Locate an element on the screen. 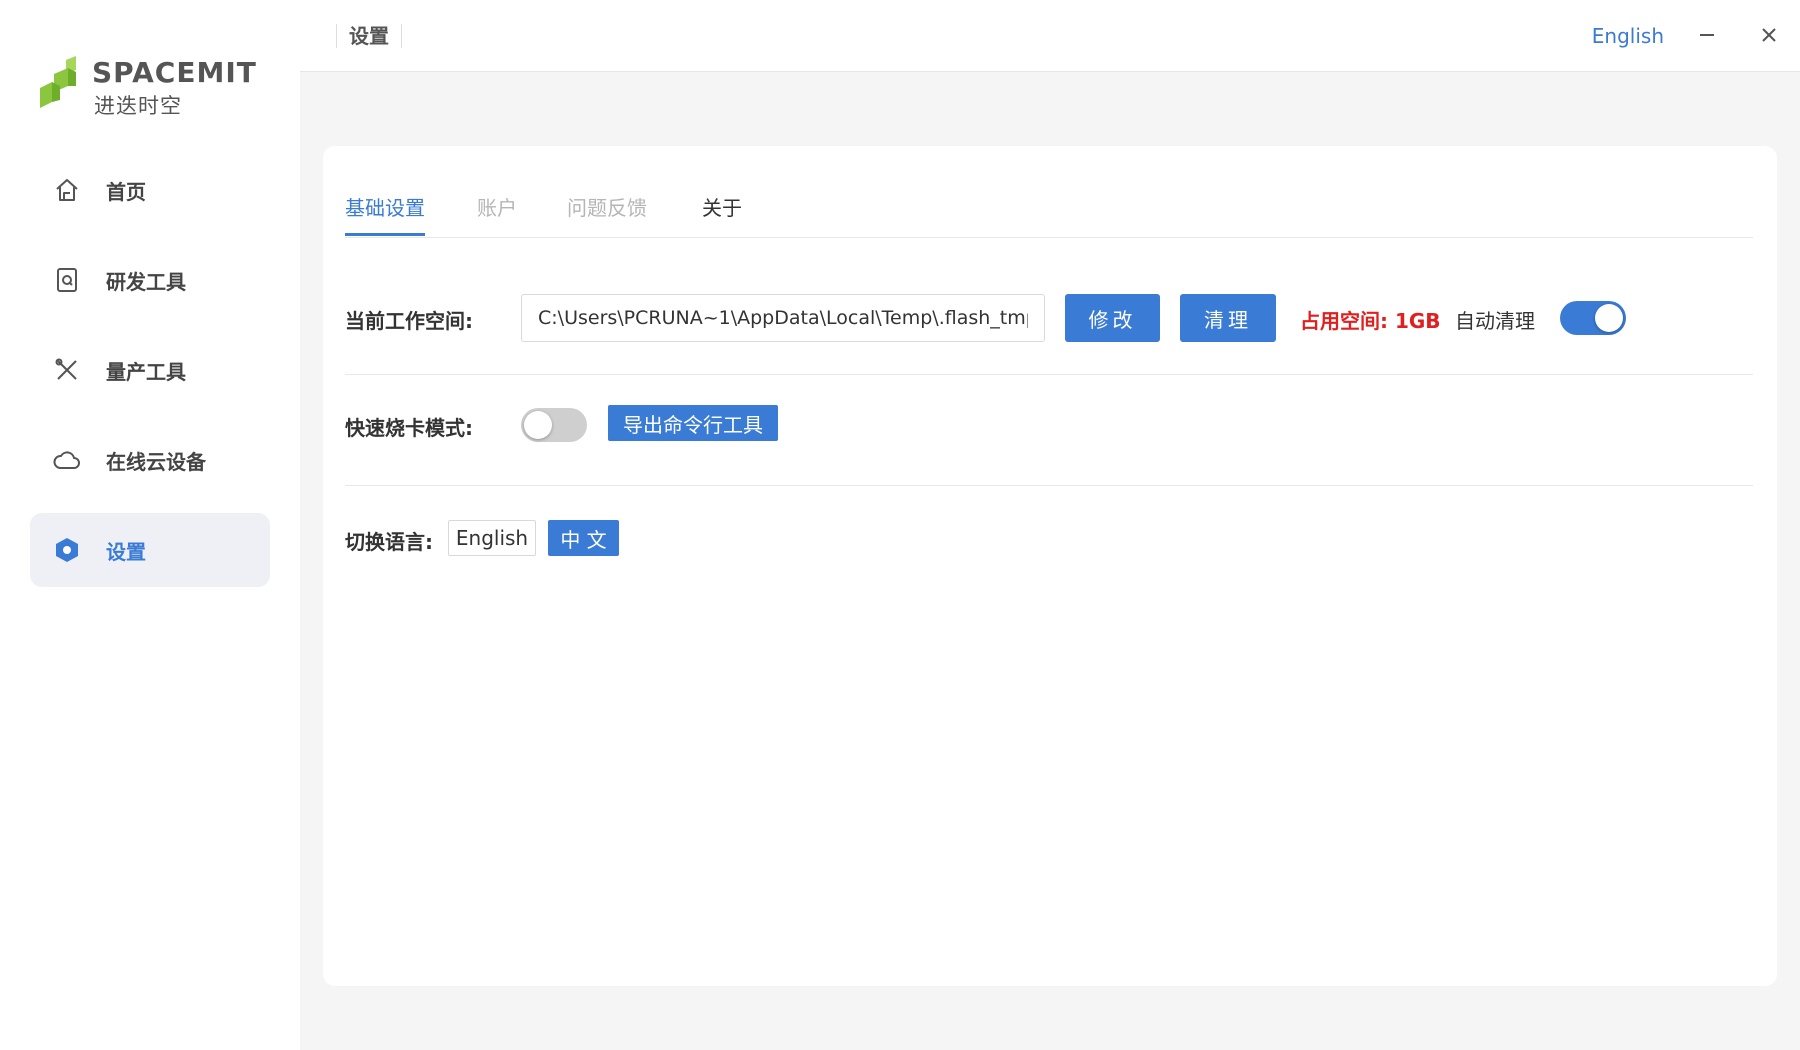  brand-name-en: SPACEMIT is located at coordinates (174, 72).